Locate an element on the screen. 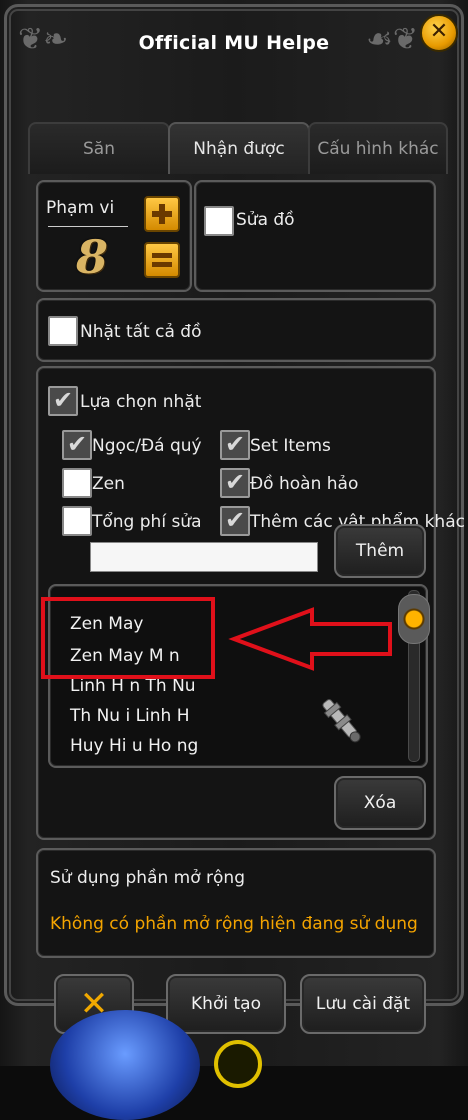 The height and width of the screenshot is (1120, 468). tab-other-config: Cấu hình khác is located at coordinates (378, 148).